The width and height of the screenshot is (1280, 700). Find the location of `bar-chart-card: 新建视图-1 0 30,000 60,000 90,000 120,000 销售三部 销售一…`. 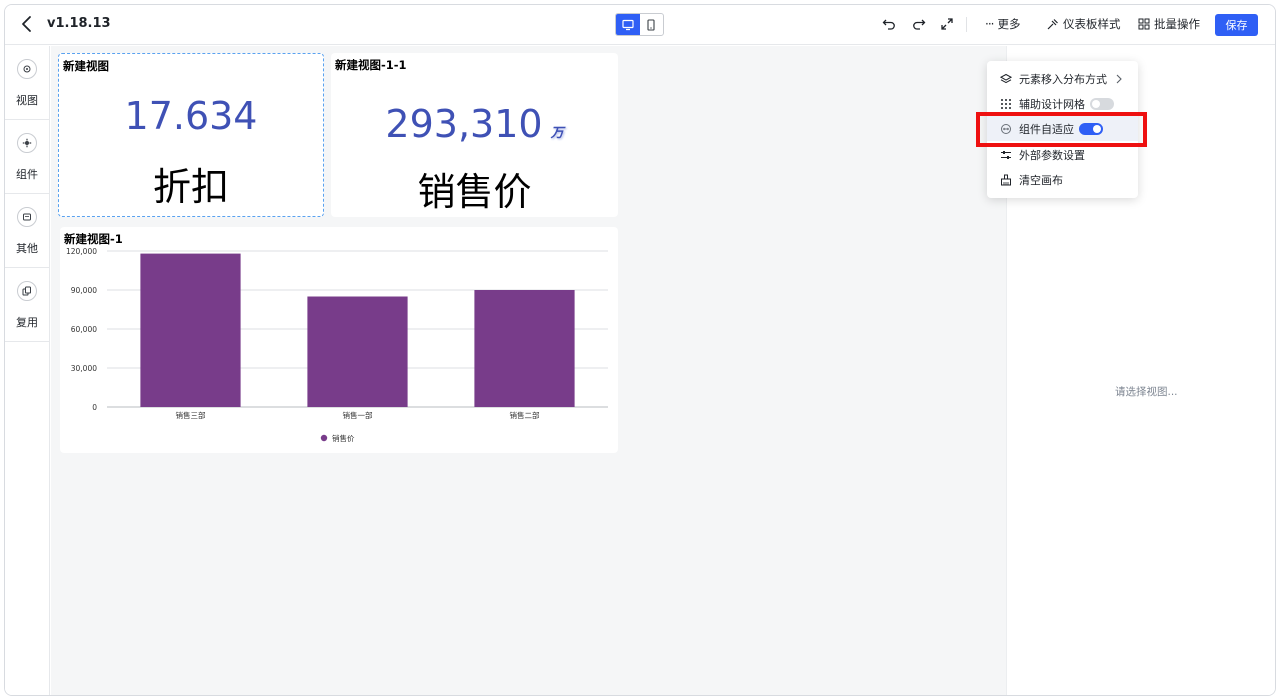

bar-chart-card: 新建视图-1 0 30,000 60,000 90,000 120,000 销售三部 销售一… is located at coordinates (339, 340).